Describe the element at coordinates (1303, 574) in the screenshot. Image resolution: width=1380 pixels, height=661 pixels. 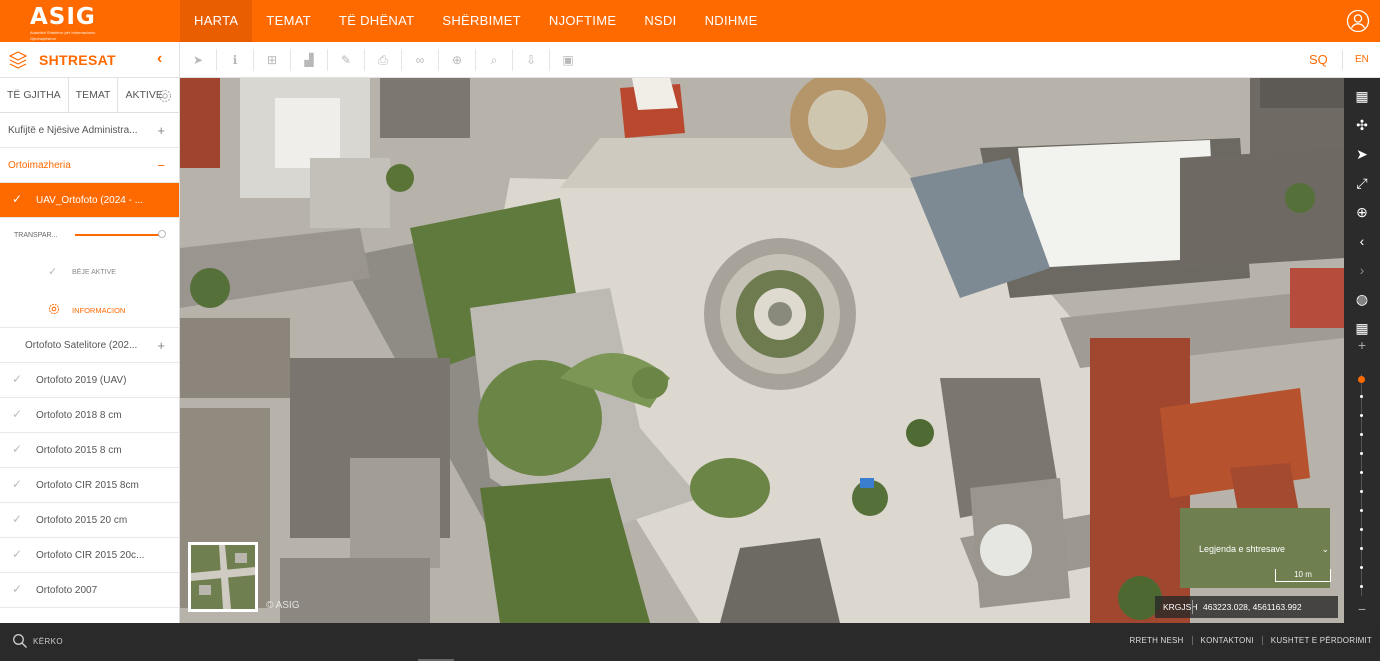
I see `scale-label: 10 m` at that location.